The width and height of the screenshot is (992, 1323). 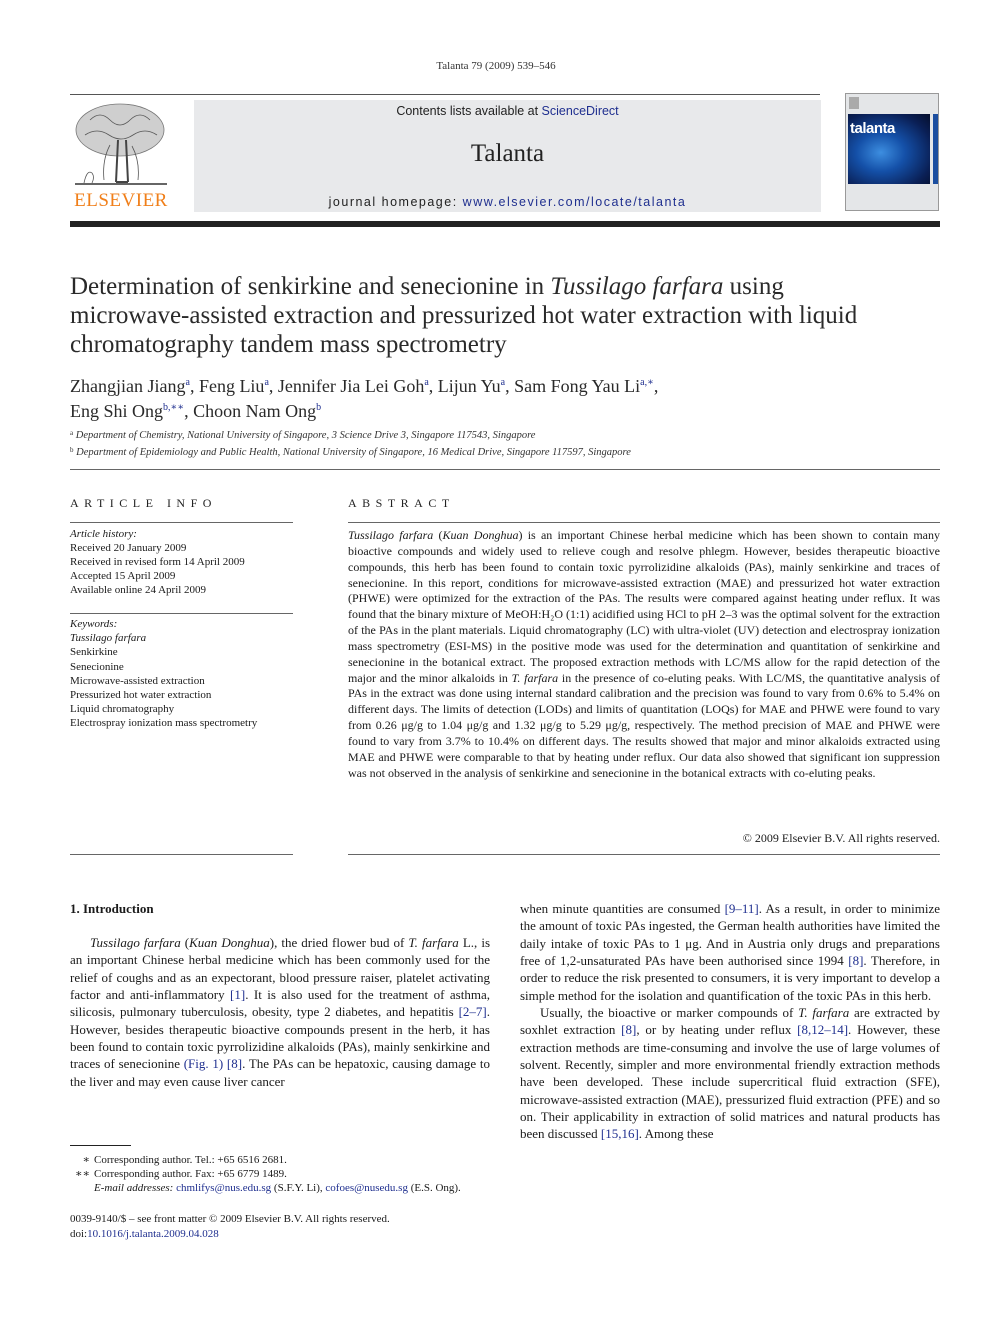 What do you see at coordinates (181, 854) in the screenshot?
I see `article-info-bottom-rule` at bounding box center [181, 854].